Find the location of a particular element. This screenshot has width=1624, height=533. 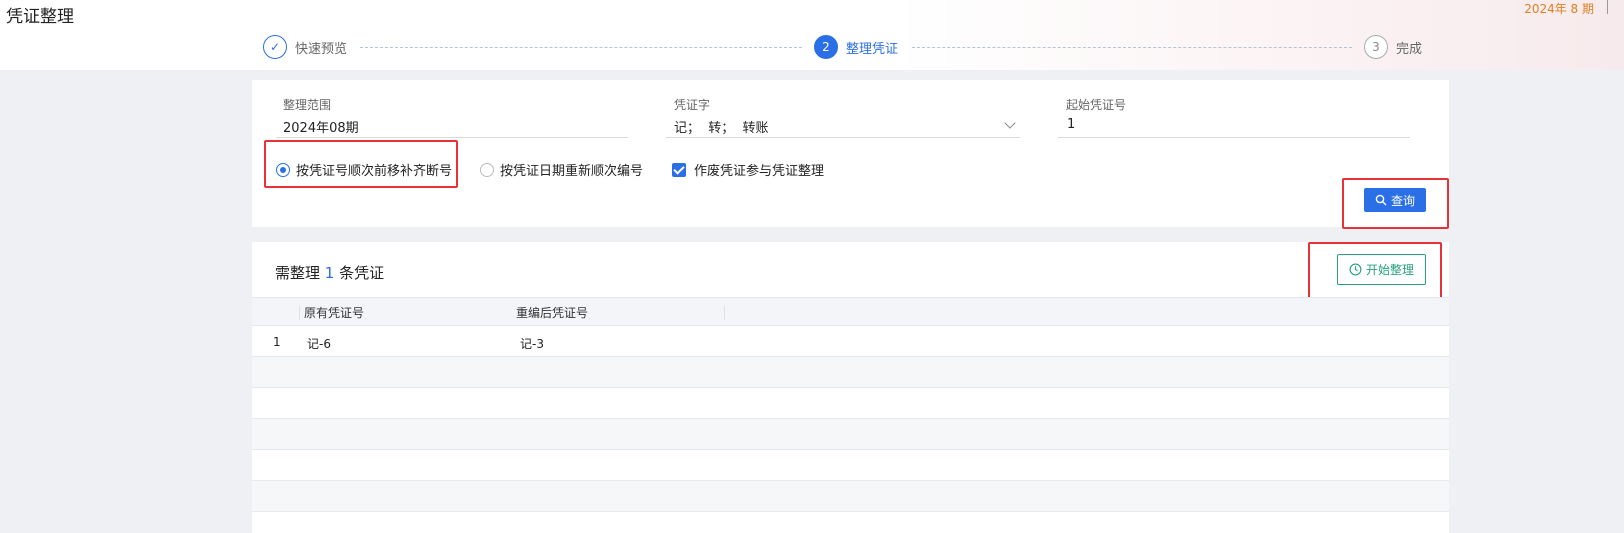

start-underline is located at coordinates (1234, 137).